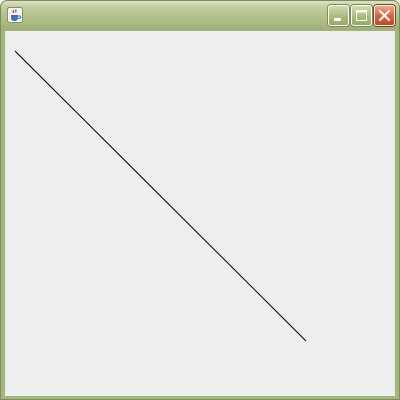 This screenshot has height=400, width=400. What do you see at coordinates (338, 15) in the screenshot?
I see `minimize-button` at bounding box center [338, 15].